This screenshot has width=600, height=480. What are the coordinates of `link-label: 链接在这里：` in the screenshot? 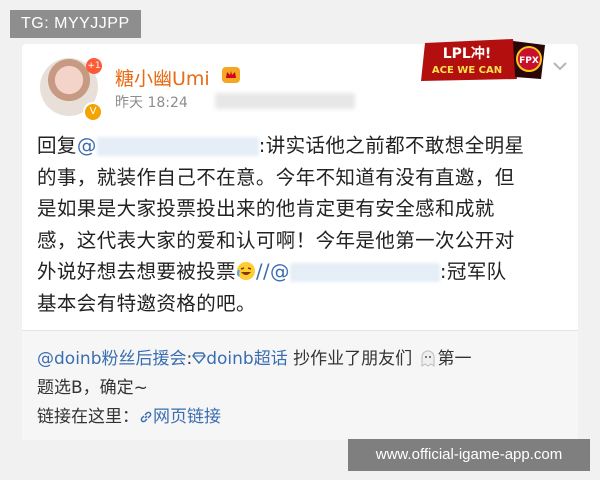 It's located at (88, 417).